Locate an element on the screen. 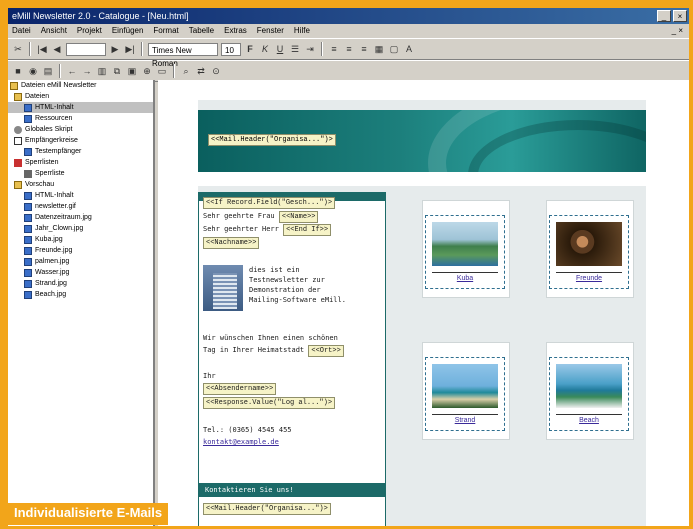 The width and height of the screenshot is (693, 529). minimize-button: _ is located at coordinates (664, 16).